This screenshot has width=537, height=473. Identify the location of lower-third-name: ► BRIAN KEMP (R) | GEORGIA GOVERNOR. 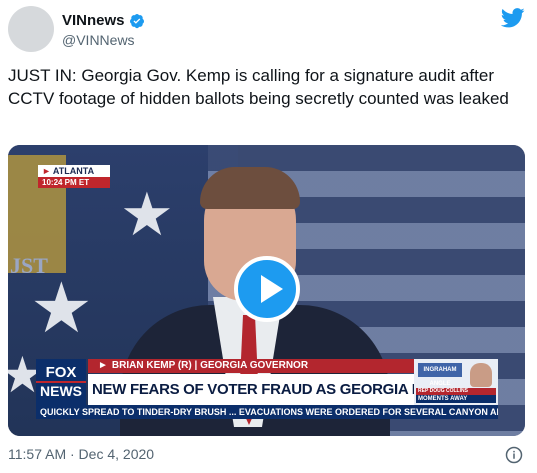
(251, 366).